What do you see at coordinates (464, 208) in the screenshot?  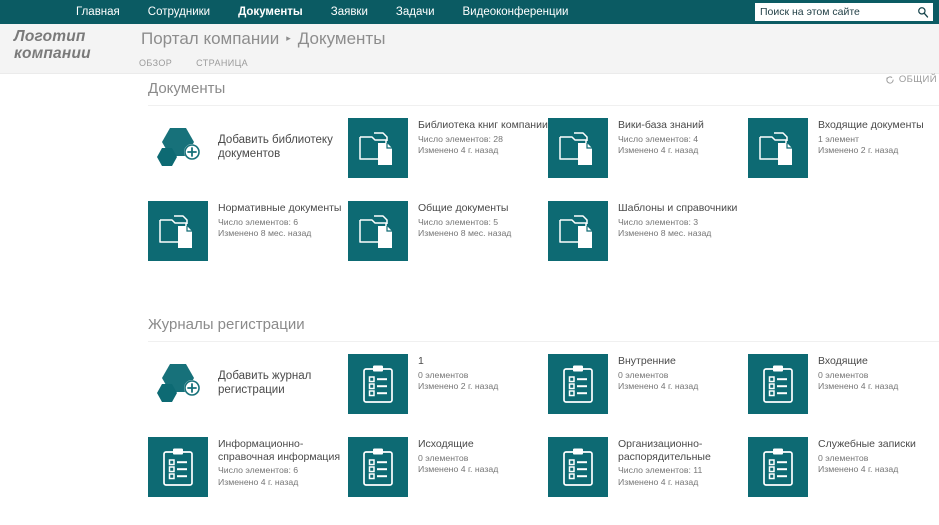 I see `tile-name: Общие документы` at bounding box center [464, 208].